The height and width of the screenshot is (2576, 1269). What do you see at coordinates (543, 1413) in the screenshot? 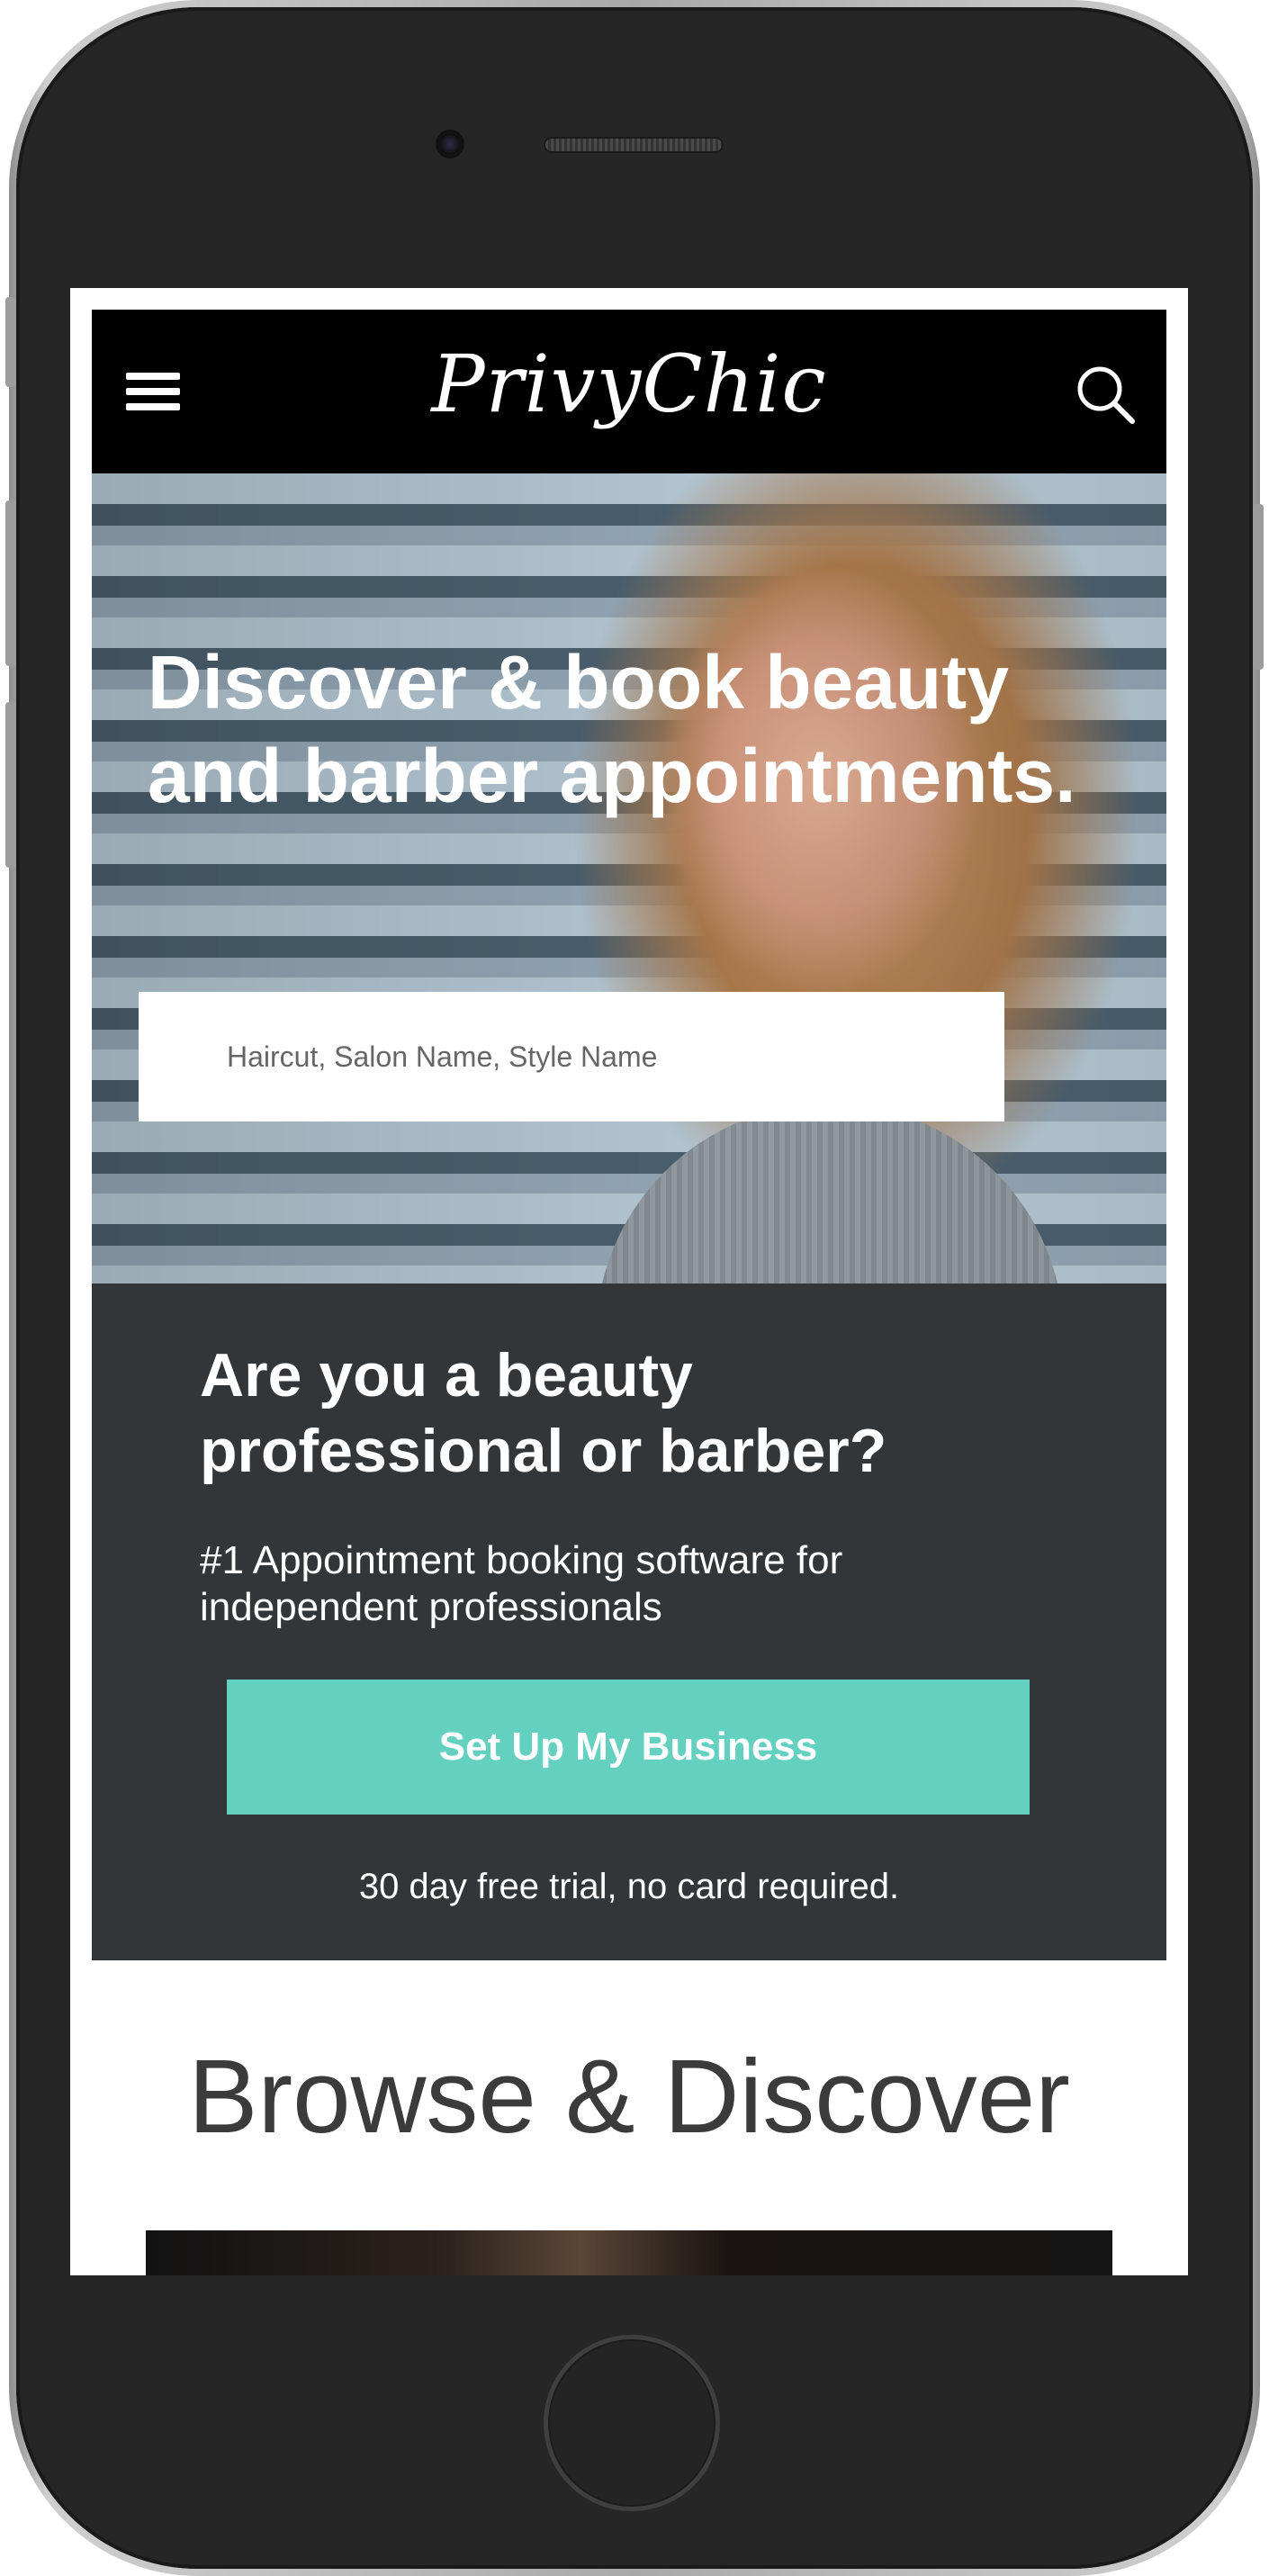
I see `pro-heading: Are you a beauty professional or barber?` at bounding box center [543, 1413].